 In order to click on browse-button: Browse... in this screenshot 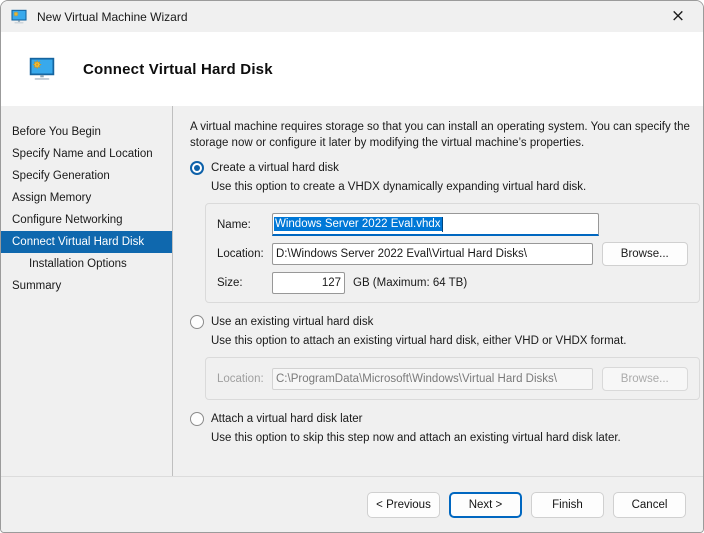, I will do `click(644, 254)`.